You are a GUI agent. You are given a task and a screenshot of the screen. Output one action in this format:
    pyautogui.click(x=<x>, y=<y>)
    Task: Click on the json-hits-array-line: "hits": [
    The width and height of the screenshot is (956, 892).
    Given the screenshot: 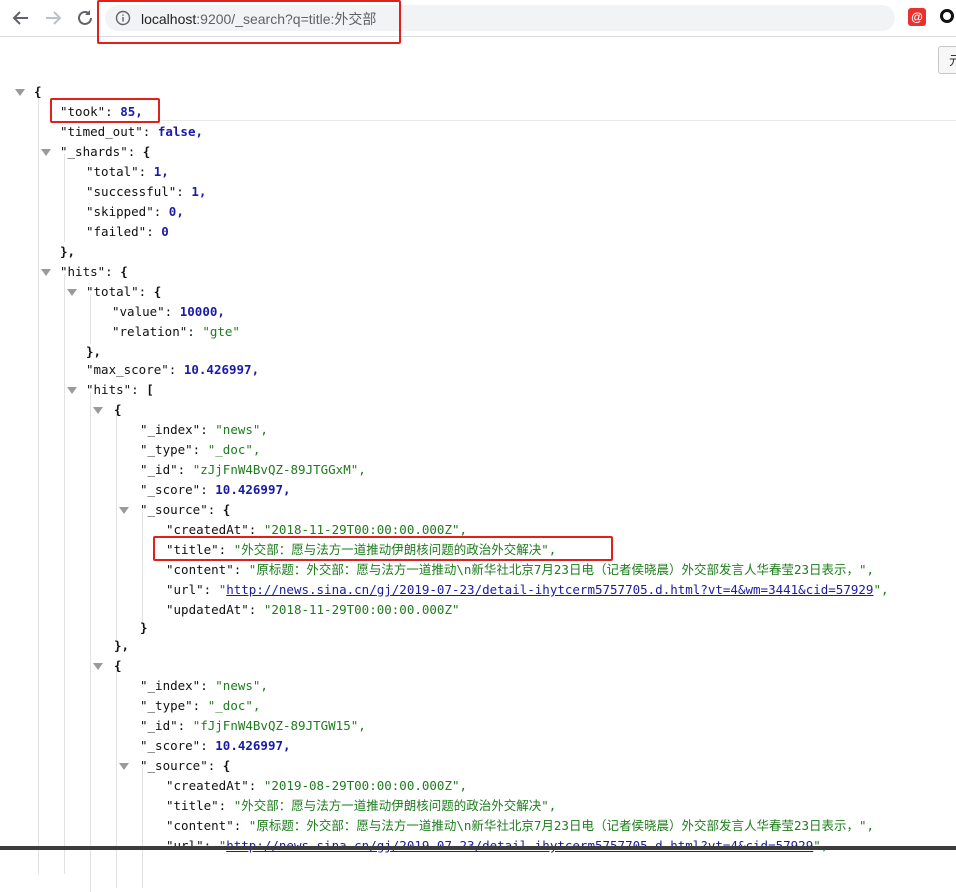 What is the action you would take?
    pyautogui.click(x=120, y=389)
    